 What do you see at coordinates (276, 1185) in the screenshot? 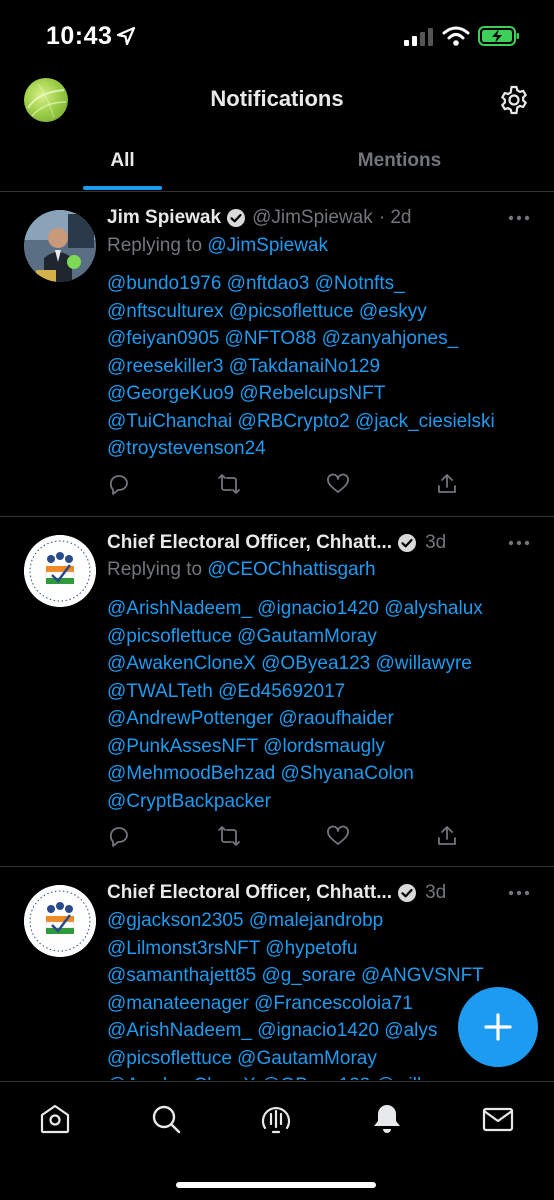
I see `home-indicator` at bounding box center [276, 1185].